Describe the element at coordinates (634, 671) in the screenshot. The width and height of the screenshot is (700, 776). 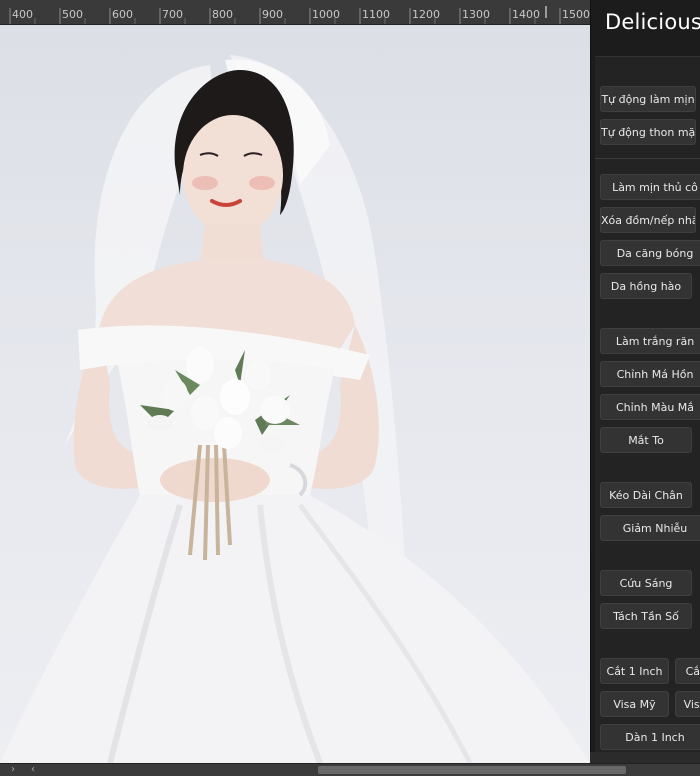
I see `crop-1-inch-button: Cắt 1 Inch` at that location.